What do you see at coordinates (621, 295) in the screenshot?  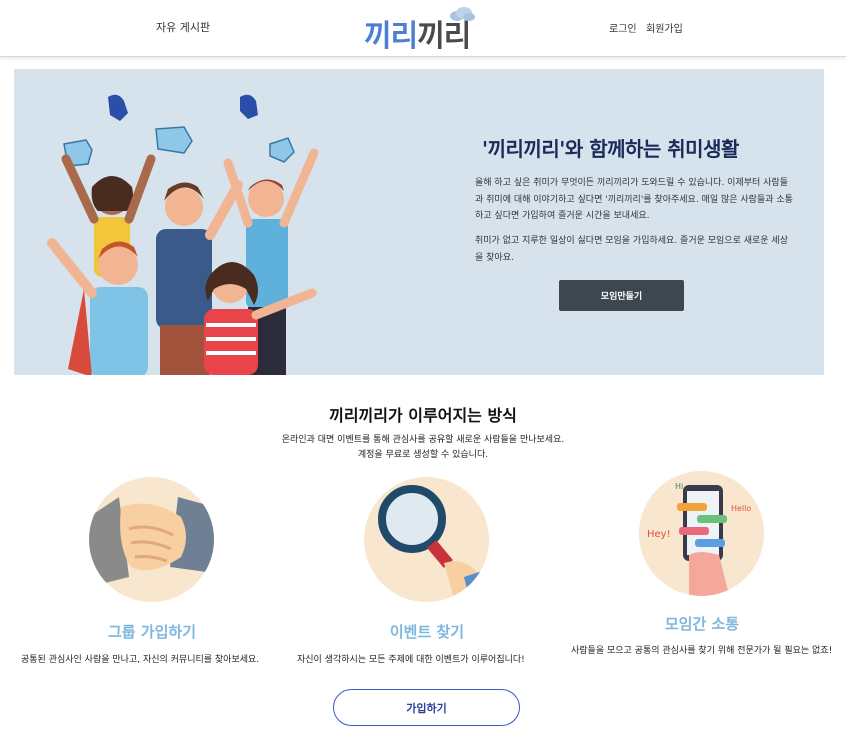 I see `create-group-button: 모임만들기` at bounding box center [621, 295].